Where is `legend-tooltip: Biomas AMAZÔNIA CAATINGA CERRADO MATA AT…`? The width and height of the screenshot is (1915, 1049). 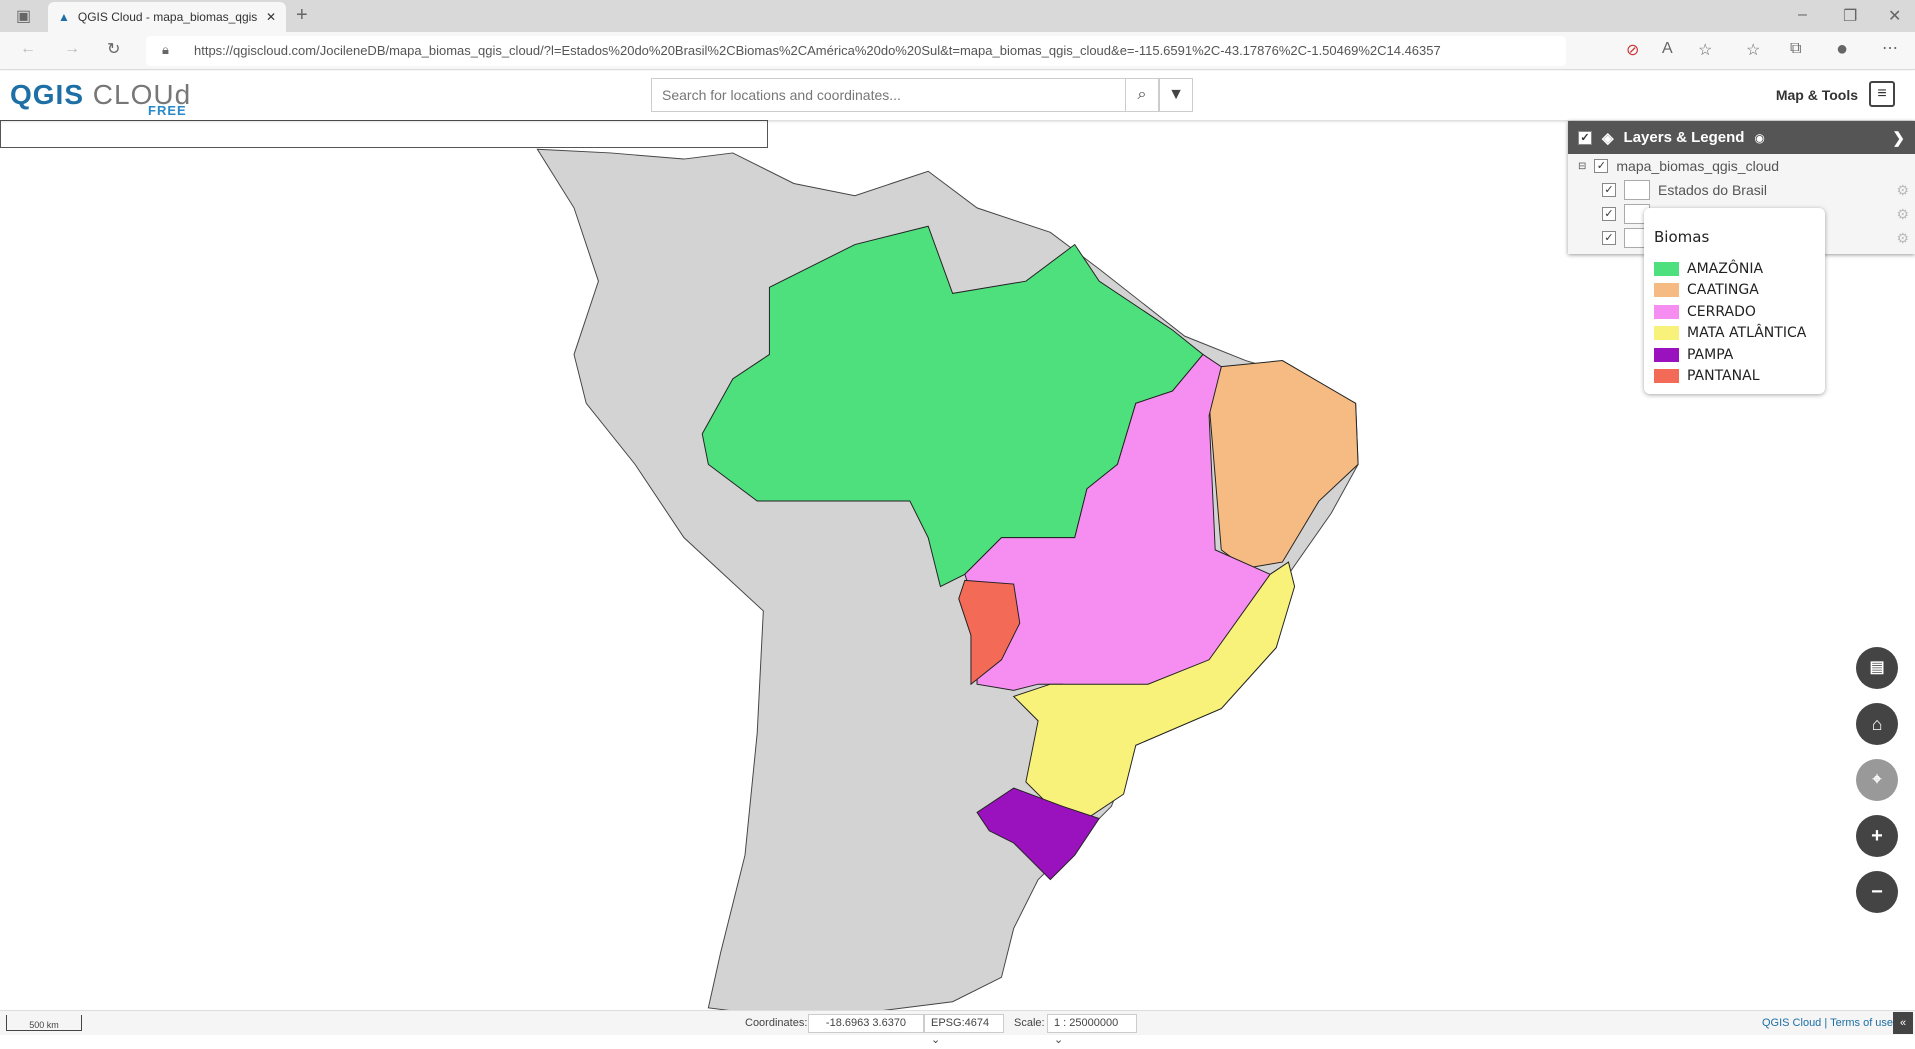
legend-tooltip: Biomas AMAZÔNIA CAATINGA CERRADO MATA AT… is located at coordinates (1734, 301).